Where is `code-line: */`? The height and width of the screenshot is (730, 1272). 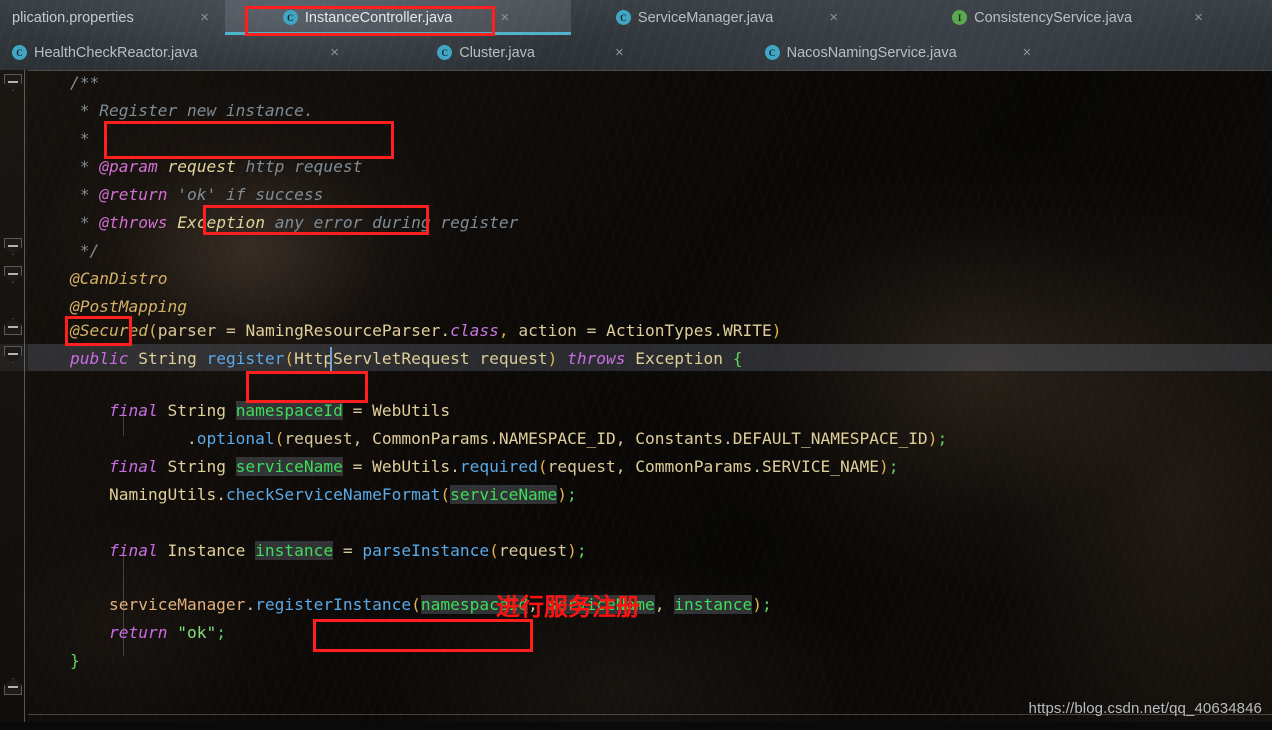
code-line: */ is located at coordinates (85, 250).